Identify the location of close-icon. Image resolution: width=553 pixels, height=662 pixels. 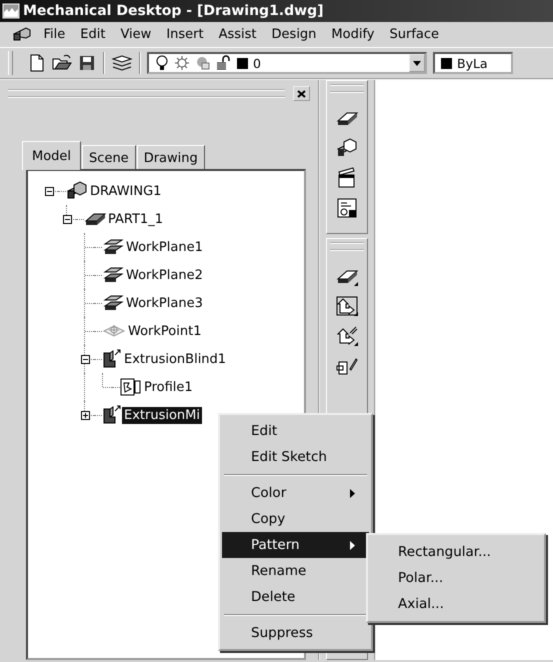
(301, 94).